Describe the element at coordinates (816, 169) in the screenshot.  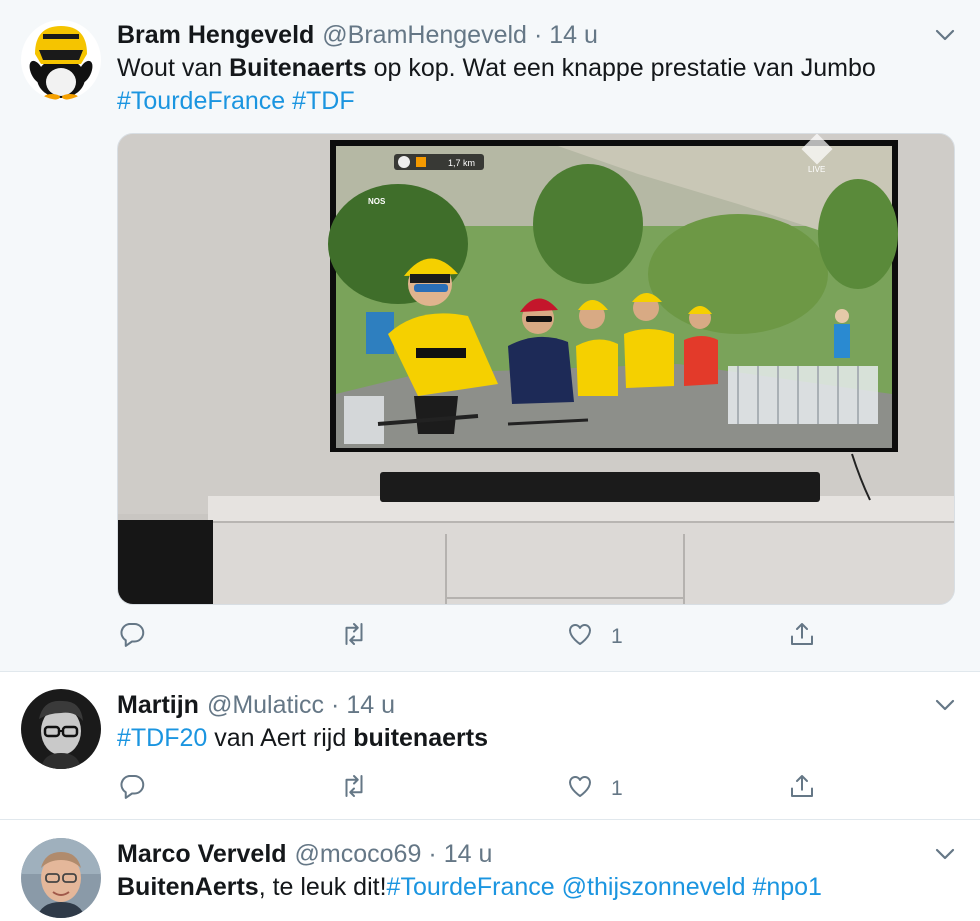
I see `live-label: LIVE` at that location.